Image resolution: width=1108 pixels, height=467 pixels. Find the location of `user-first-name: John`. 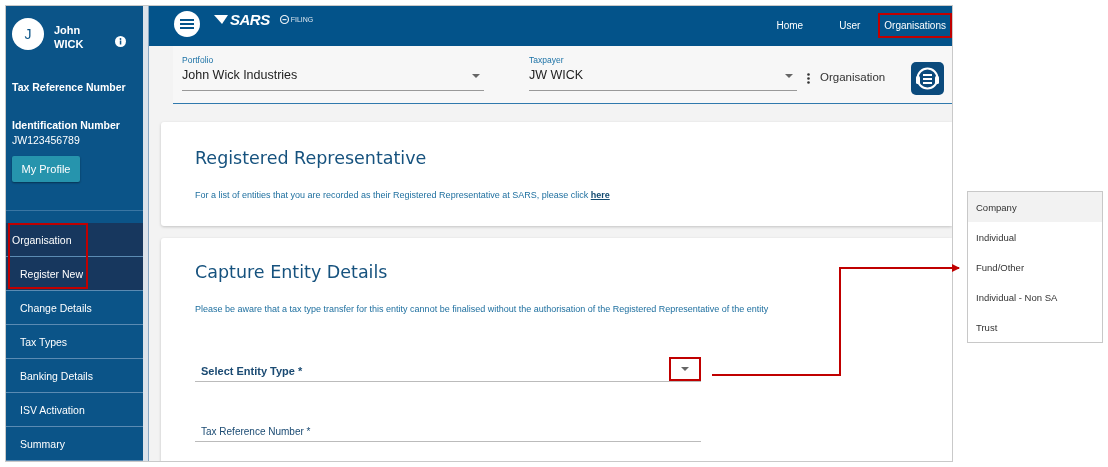

user-first-name: John is located at coordinates (68, 30).